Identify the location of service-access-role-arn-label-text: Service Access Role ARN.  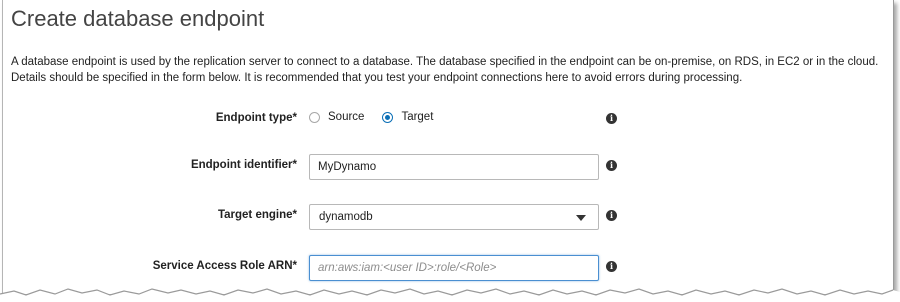
(222, 266).